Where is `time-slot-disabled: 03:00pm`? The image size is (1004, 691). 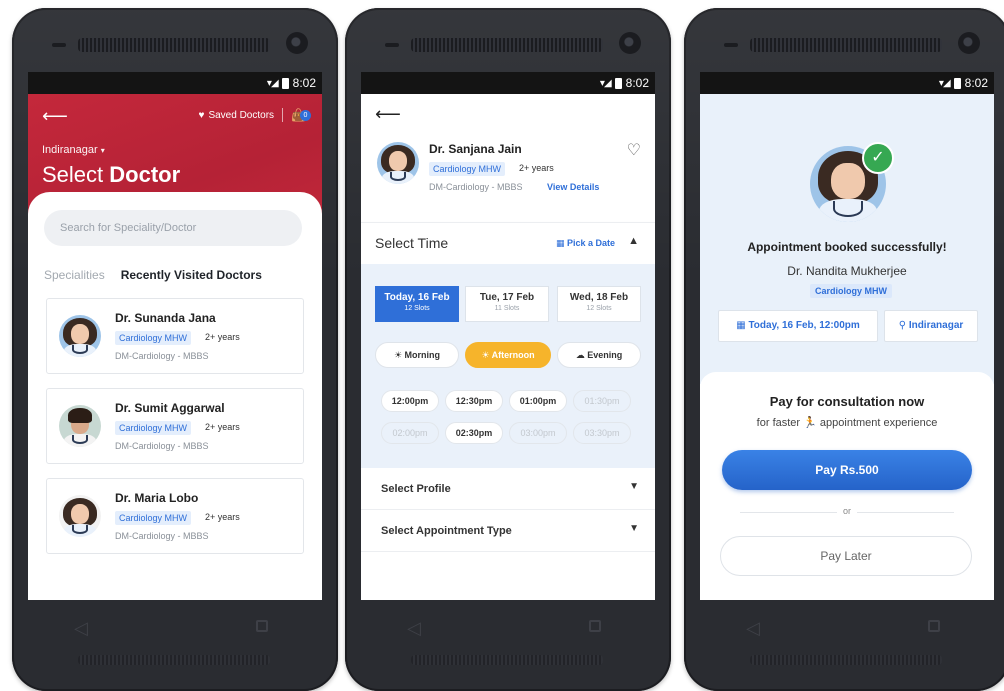
time-slot-disabled: 03:00pm is located at coordinates (538, 433).